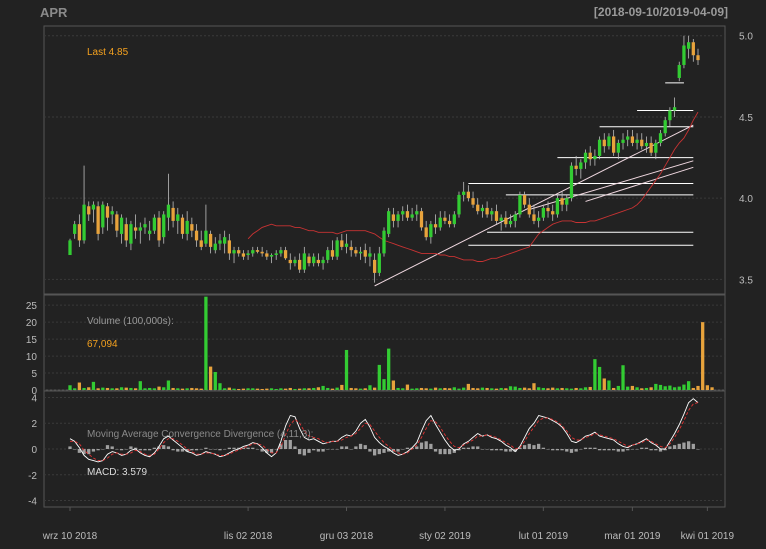 This screenshot has width=766, height=549. I want to click on macd-y-tick-label: 4, so click(34, 398).